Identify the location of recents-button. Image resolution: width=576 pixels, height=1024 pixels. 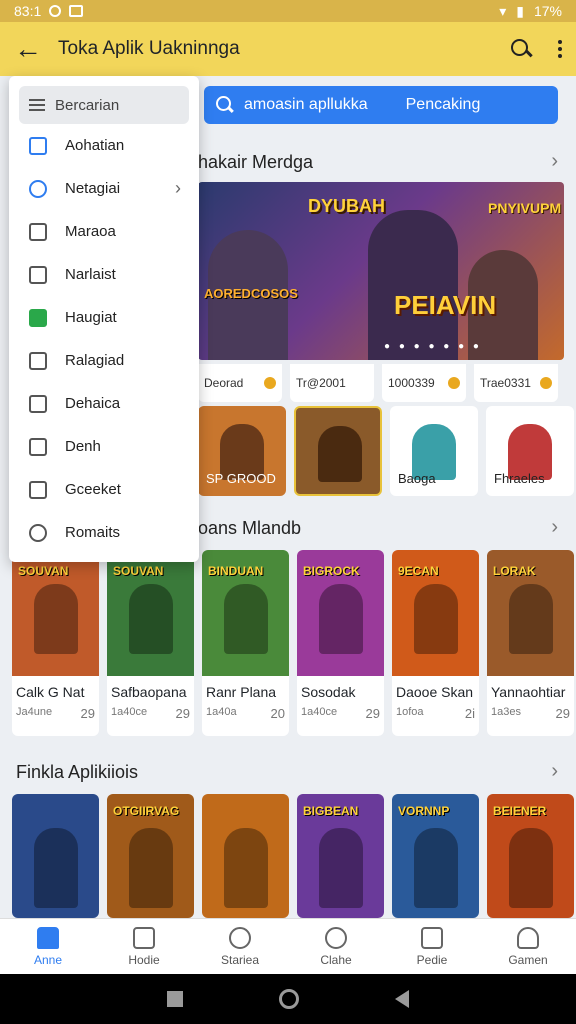
(175, 999).